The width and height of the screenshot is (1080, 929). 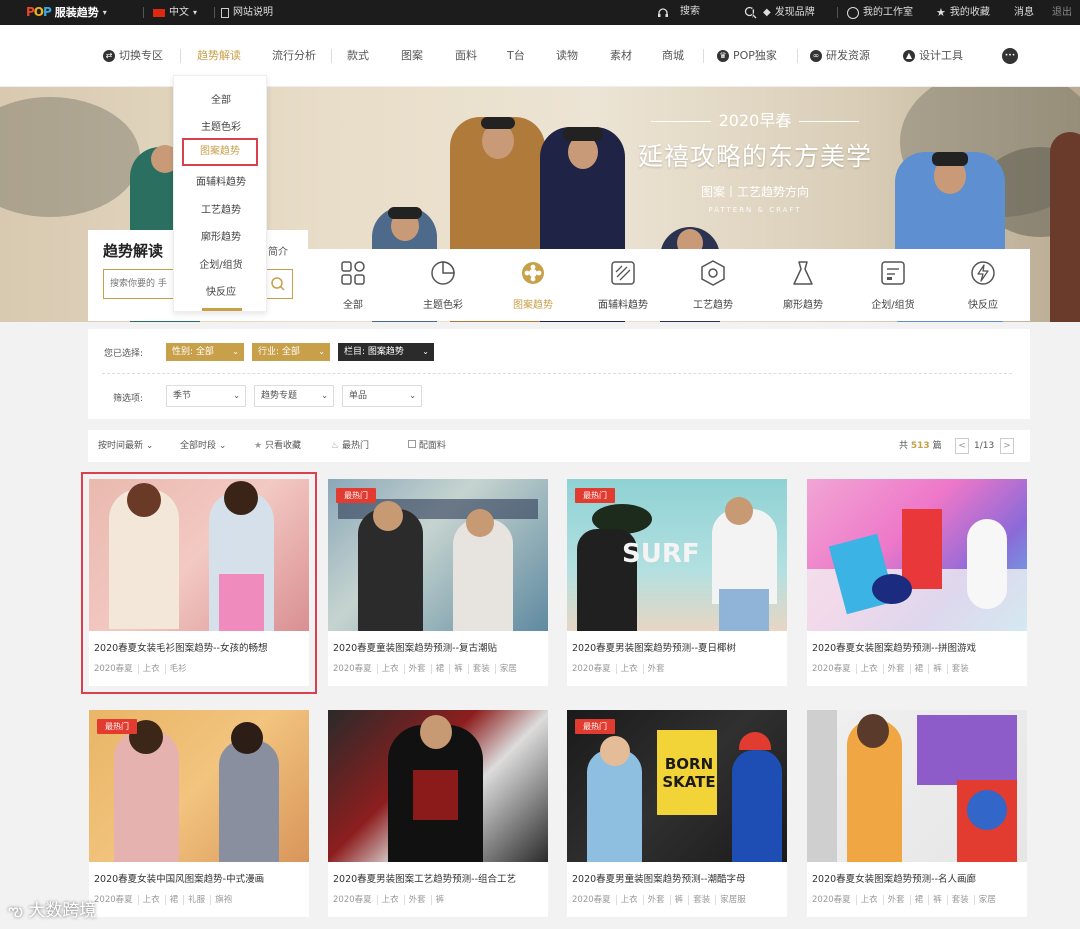 I want to click on filter-chip-column: 栏目: 图案趋势 ⌄, so click(x=386, y=352).